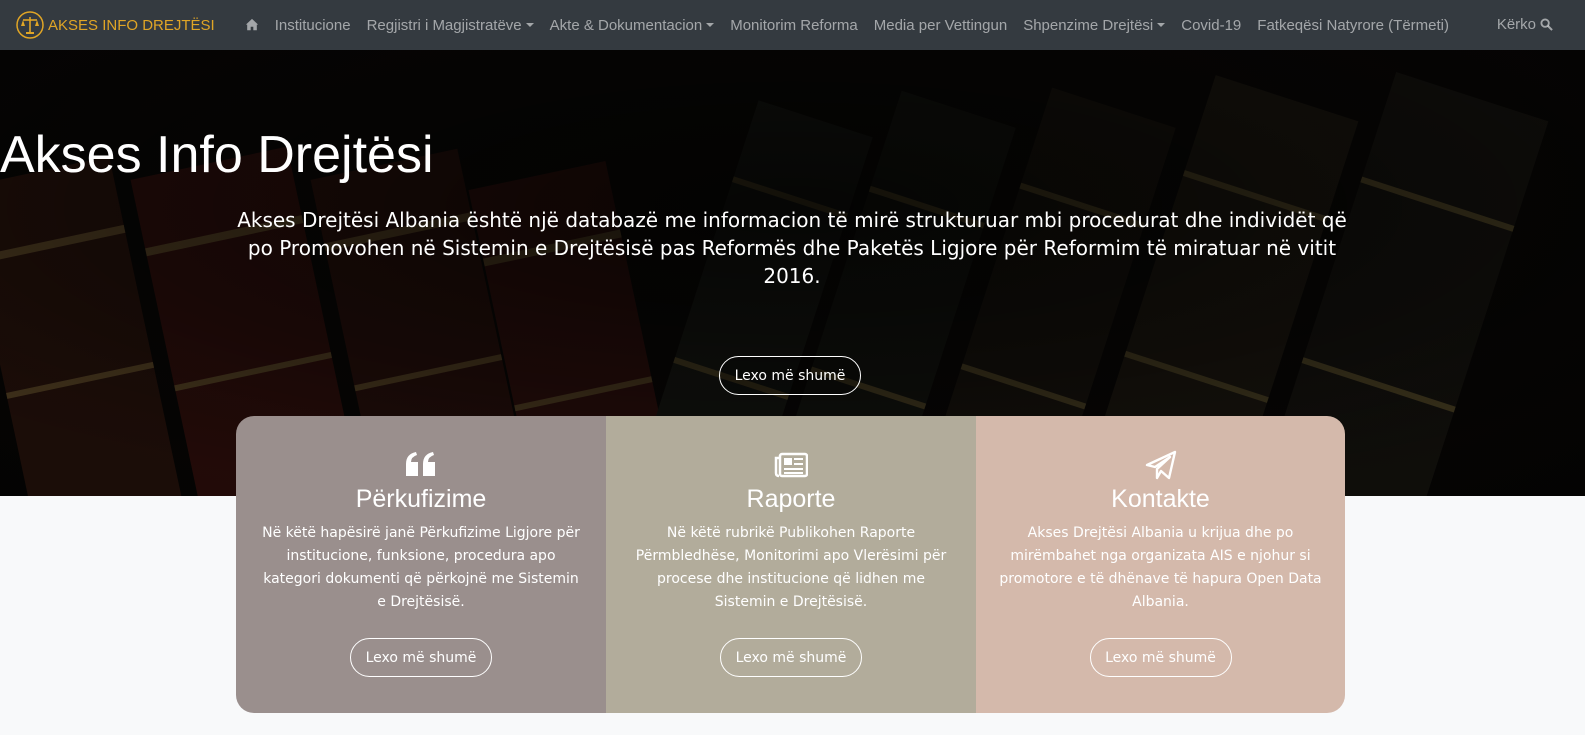  I want to click on home-icon, so click(251, 24).